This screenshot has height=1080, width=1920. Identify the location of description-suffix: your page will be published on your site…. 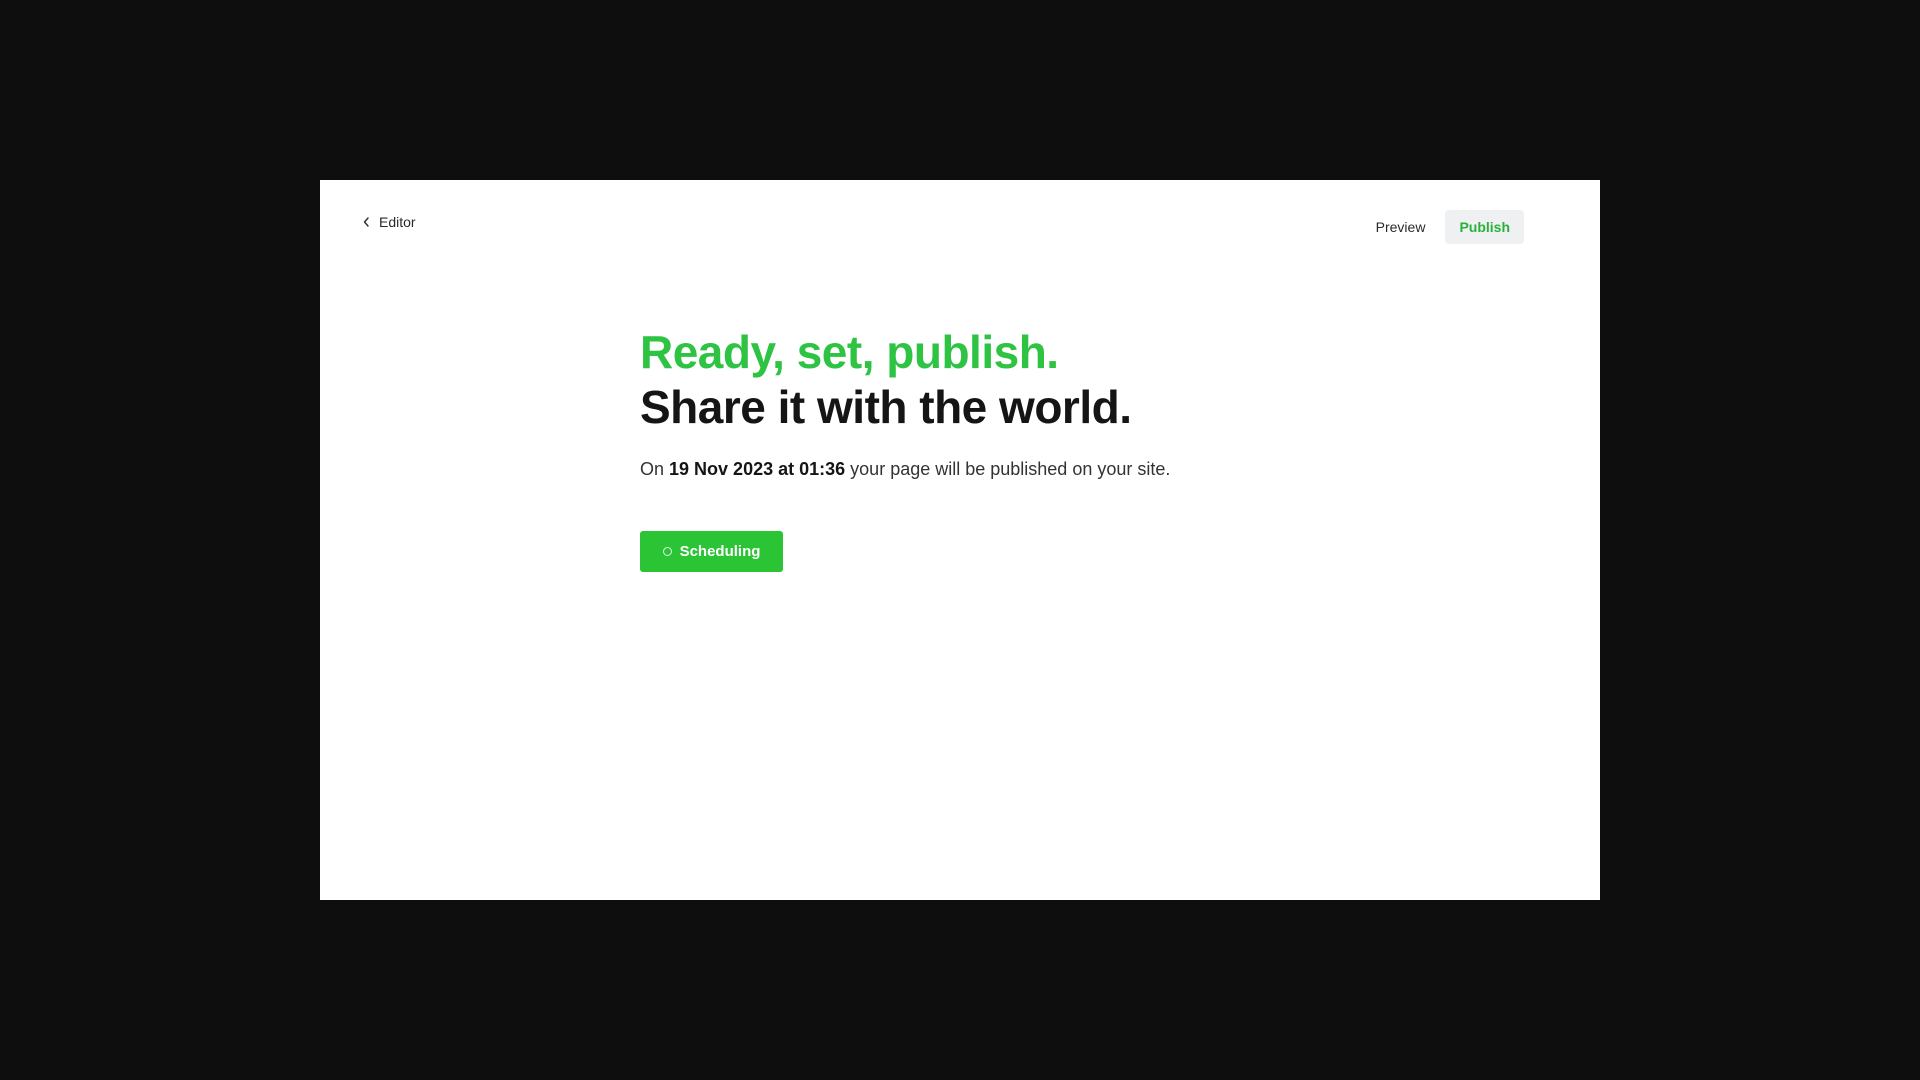
(1010, 469).